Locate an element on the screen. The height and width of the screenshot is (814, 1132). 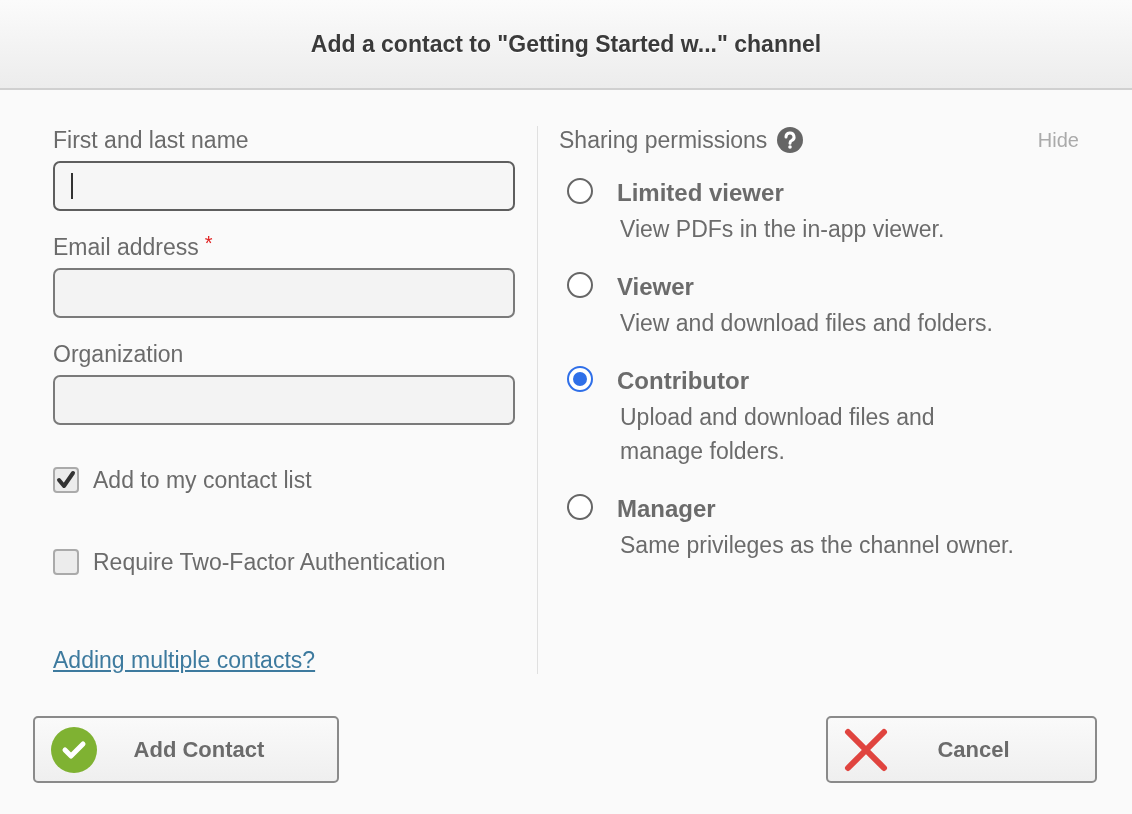
option-title: Limited viewer is located at coordinates (701, 193).